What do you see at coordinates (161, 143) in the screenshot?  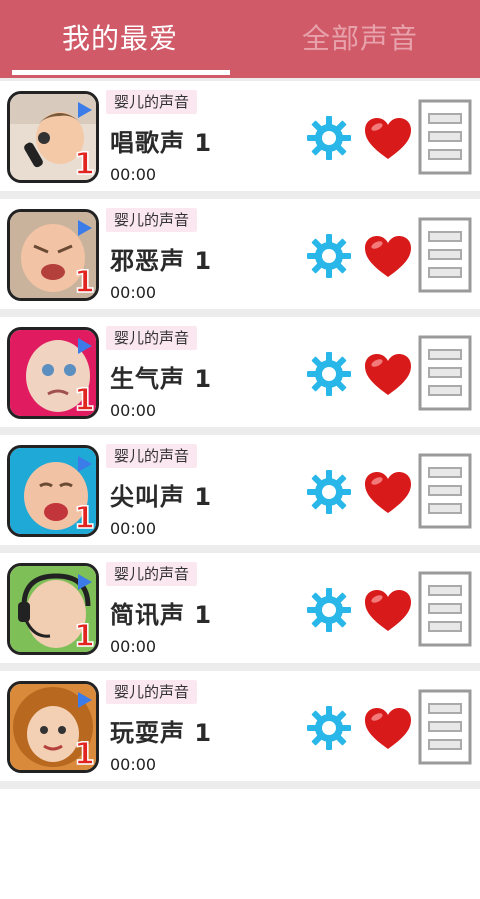 I see `sound-title: 唱歌声 1` at bounding box center [161, 143].